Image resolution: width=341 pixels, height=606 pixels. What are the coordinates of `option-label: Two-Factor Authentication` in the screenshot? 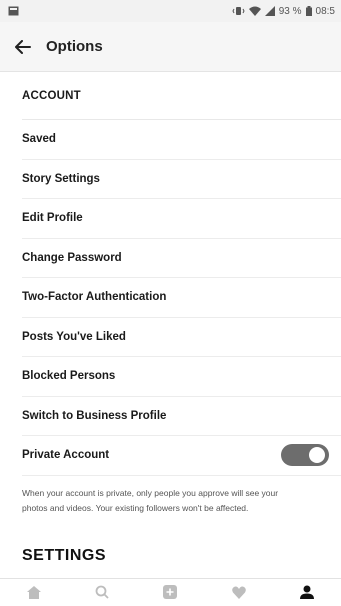 It's located at (94, 297).